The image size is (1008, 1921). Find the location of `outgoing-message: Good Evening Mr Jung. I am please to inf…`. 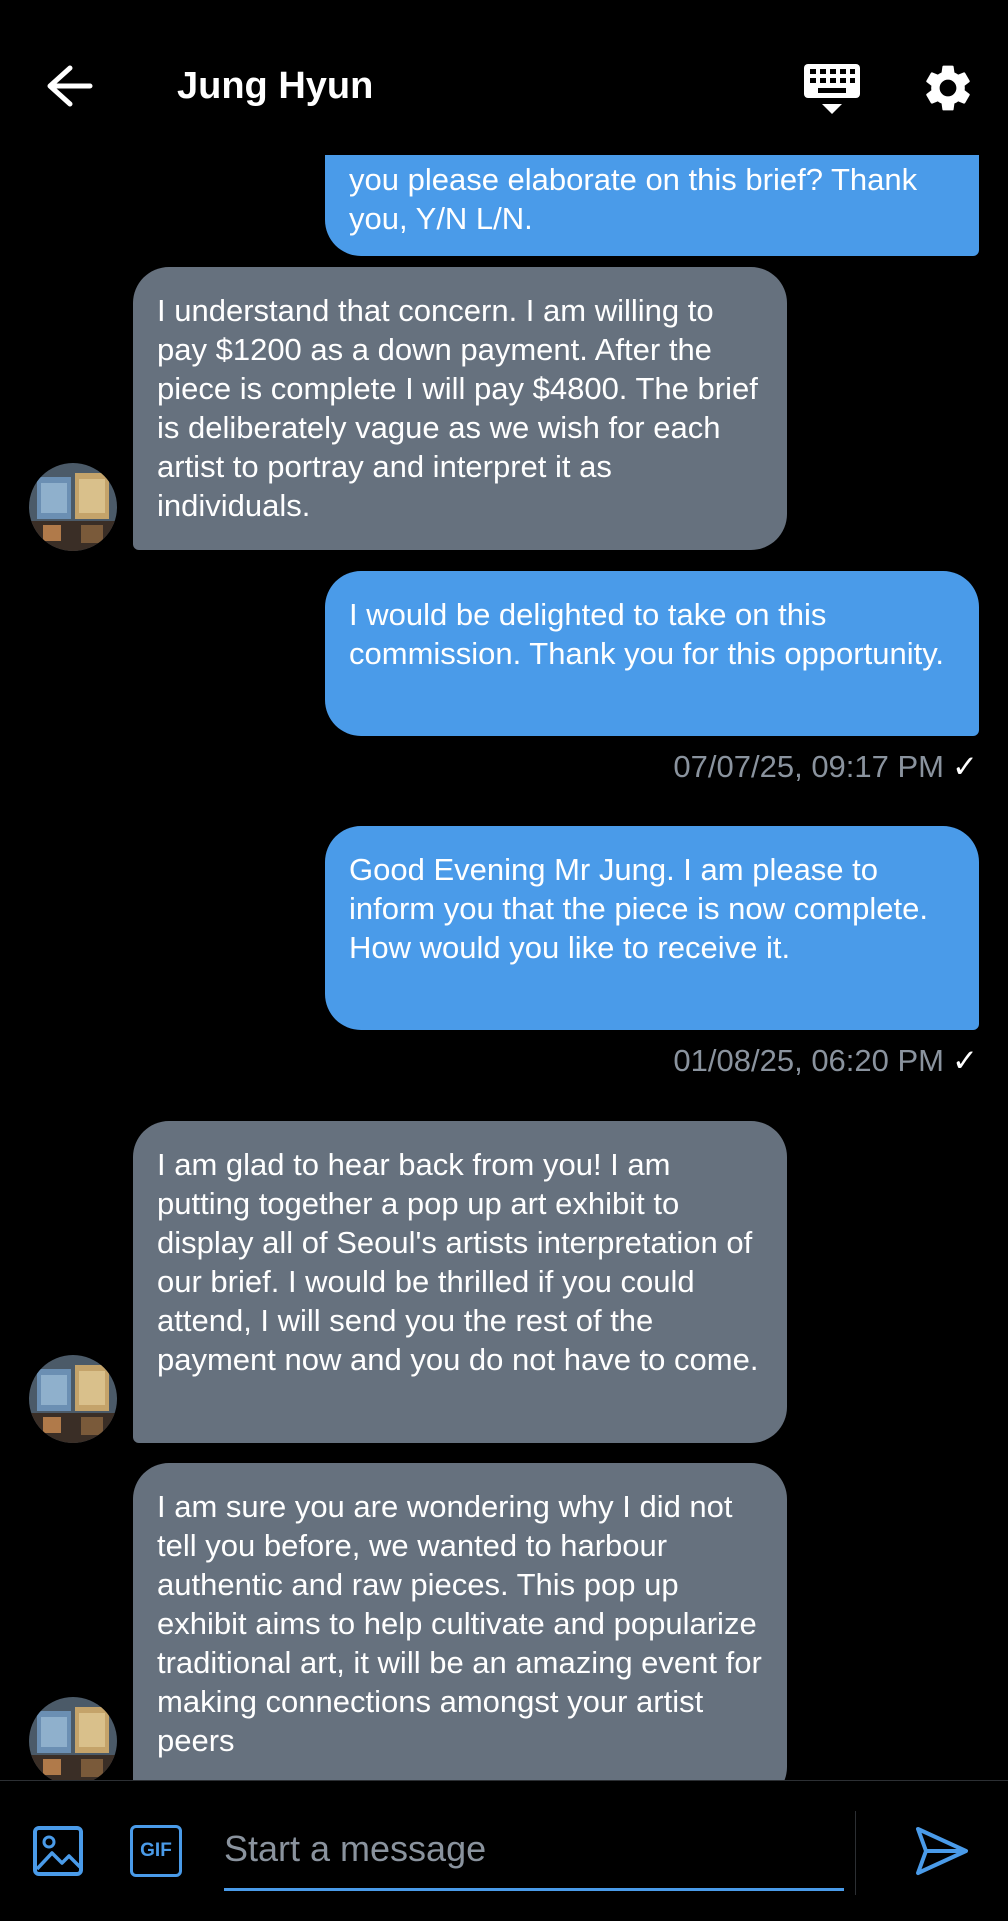

outgoing-message: Good Evening Mr Jung. I am please to inf… is located at coordinates (652, 928).